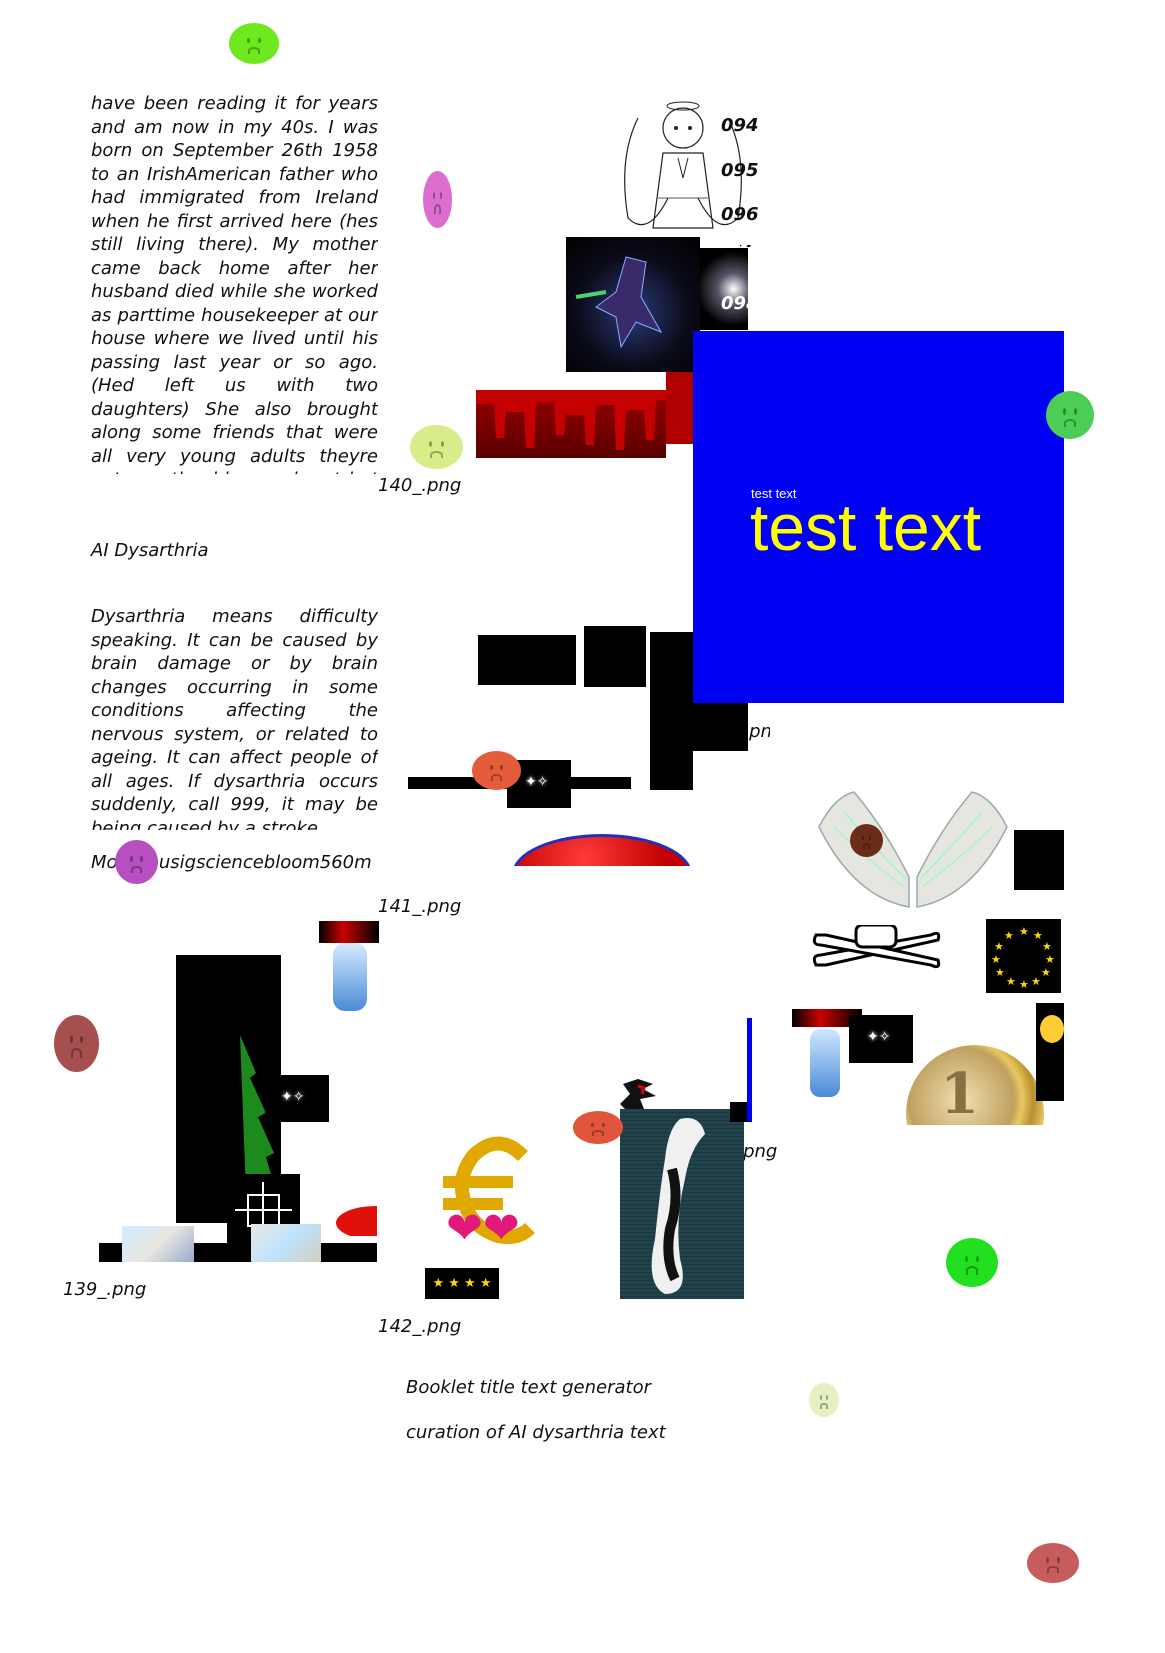  What do you see at coordinates (254, 43) in the screenshot?
I see `sad-face-icon-green-top` at bounding box center [254, 43].